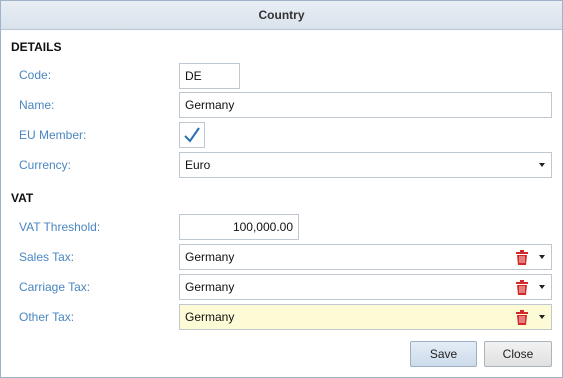  I want to click on code-input: DE, so click(209, 76).